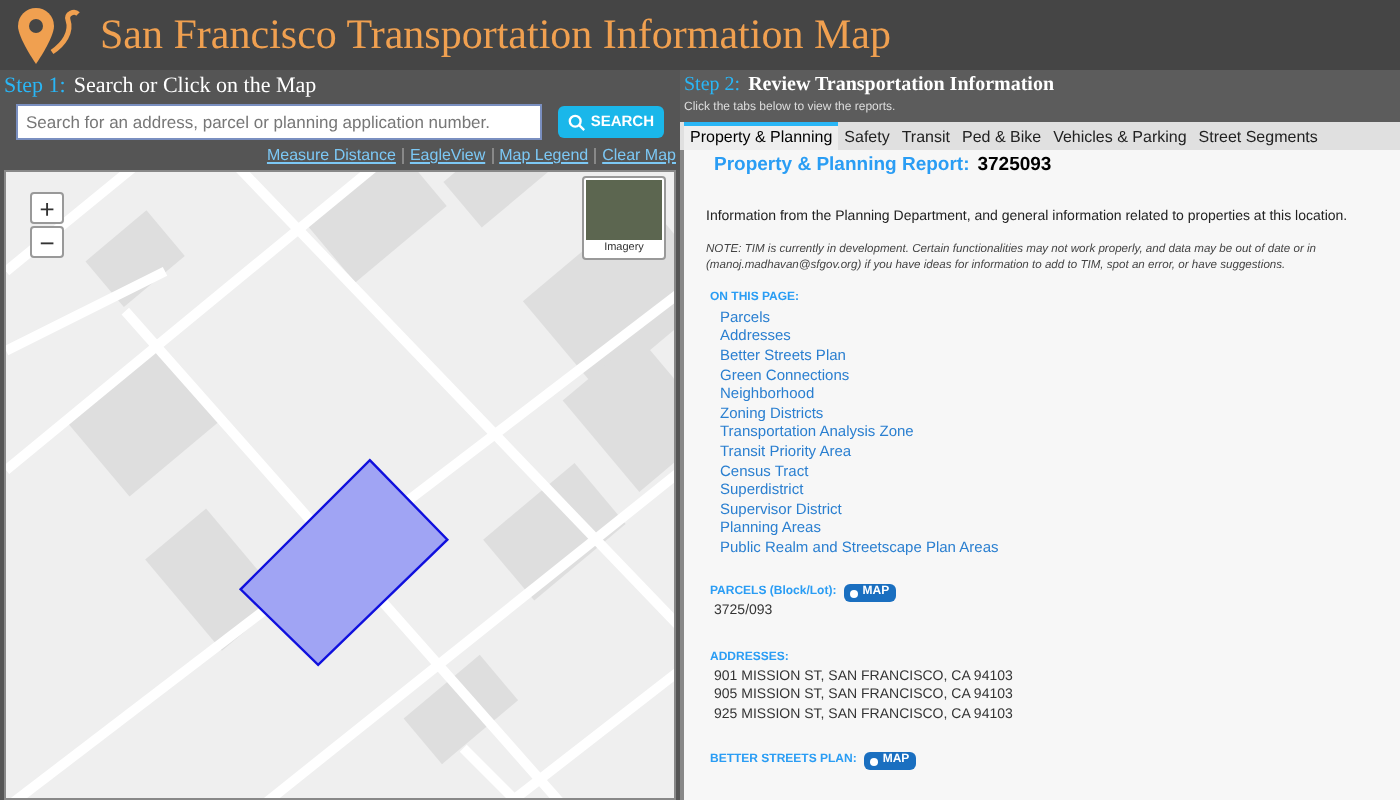 The image size is (1400, 800). Describe the element at coordinates (842, 166) in the screenshot. I see `report-title: Property & Planning Report:` at that location.